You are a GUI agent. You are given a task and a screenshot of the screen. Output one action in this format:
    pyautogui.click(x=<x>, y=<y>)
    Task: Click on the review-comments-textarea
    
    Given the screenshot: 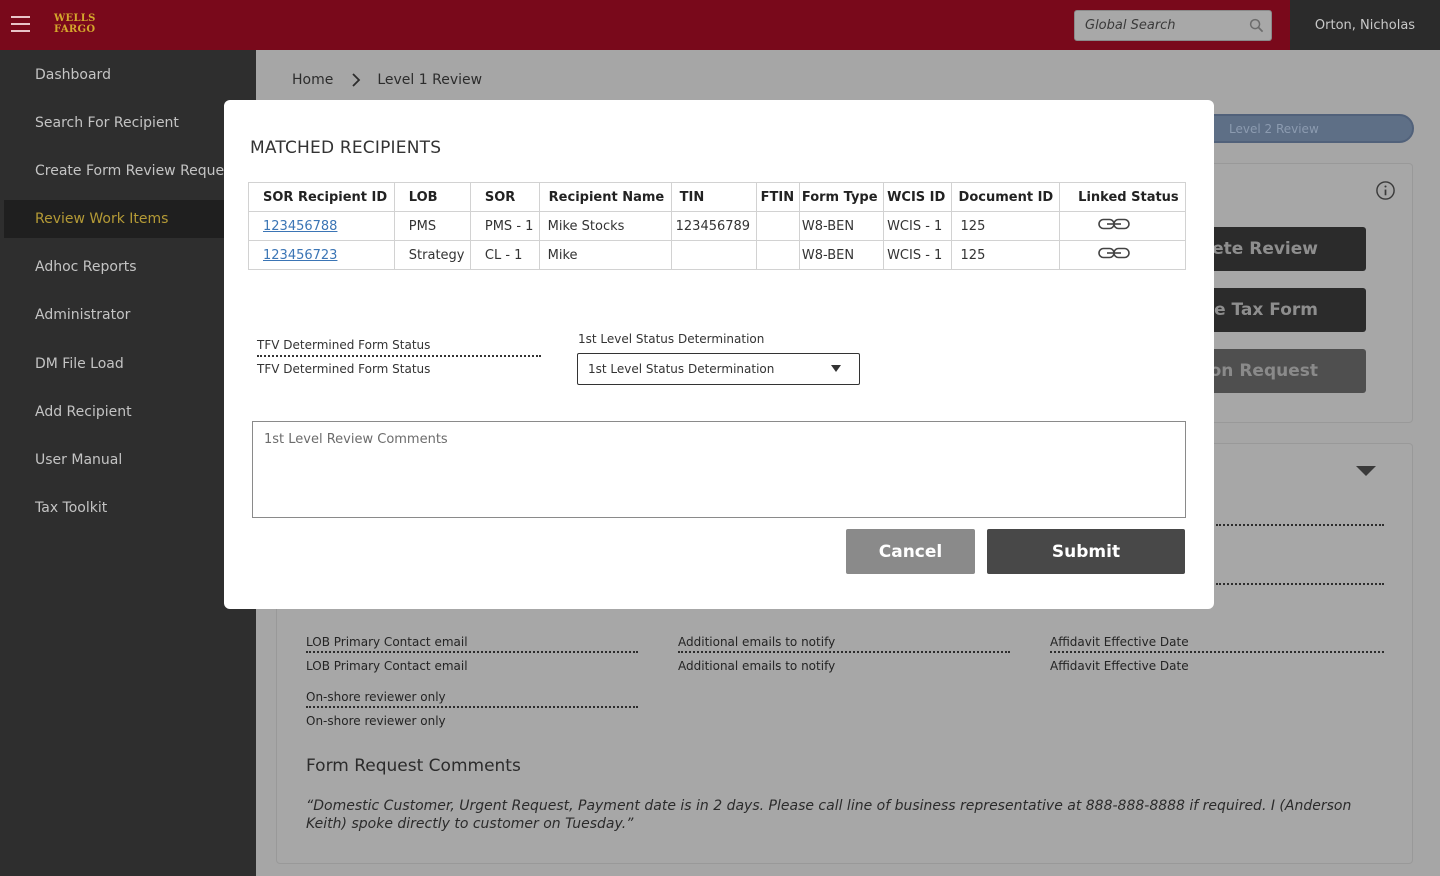 What is the action you would take?
    pyautogui.click(x=719, y=469)
    